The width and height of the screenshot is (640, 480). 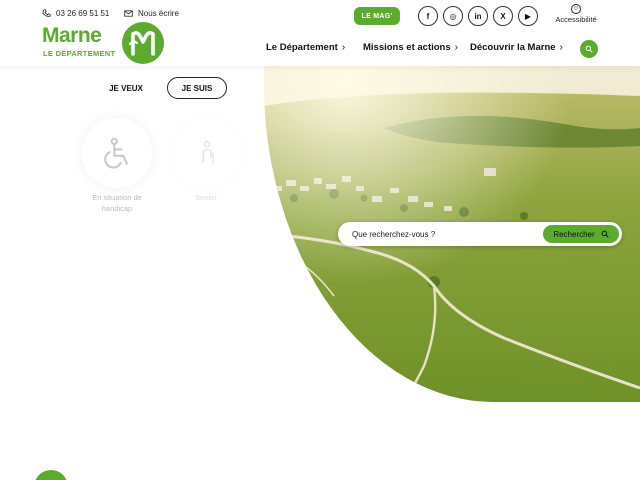 I want to click on profile-card-senior, so click(x=207, y=153).